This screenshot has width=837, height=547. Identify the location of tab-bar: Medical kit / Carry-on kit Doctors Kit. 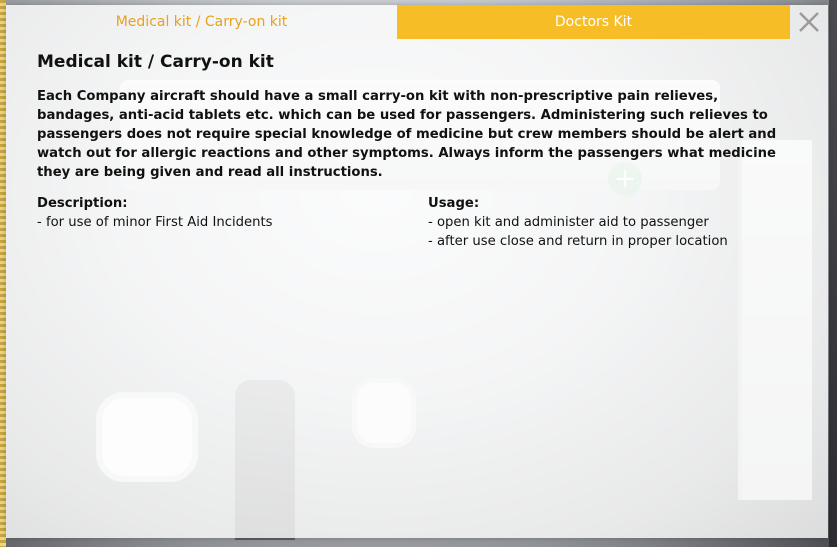
(417, 22).